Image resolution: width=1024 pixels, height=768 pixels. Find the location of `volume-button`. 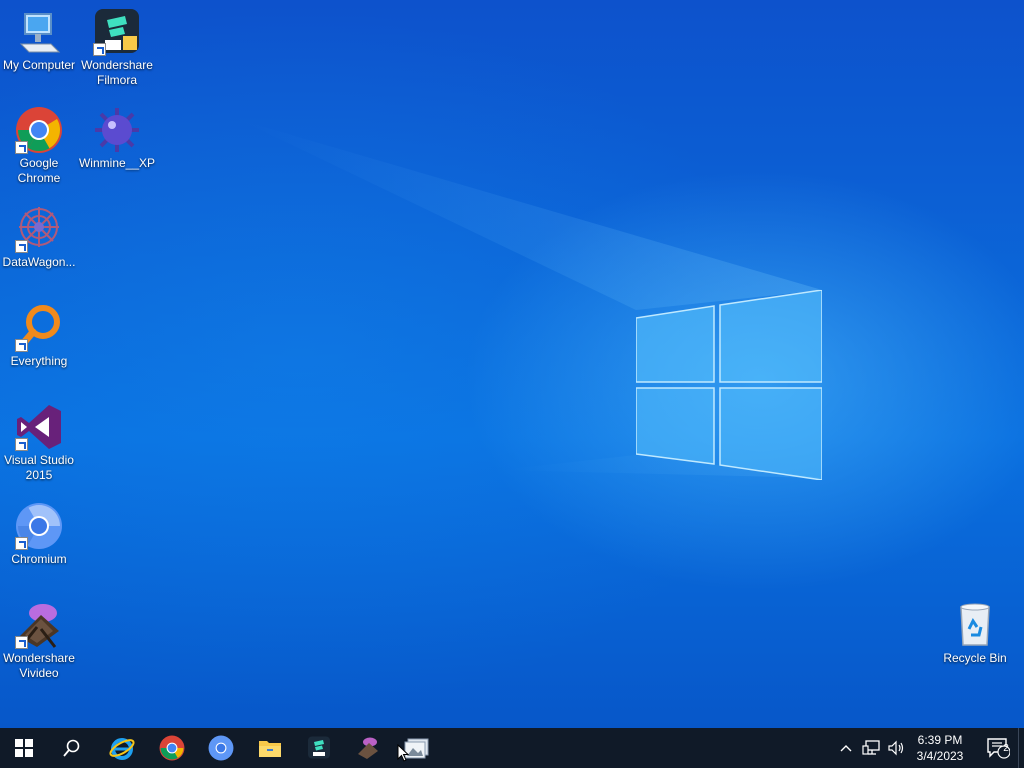

volume-button is located at coordinates (896, 748).